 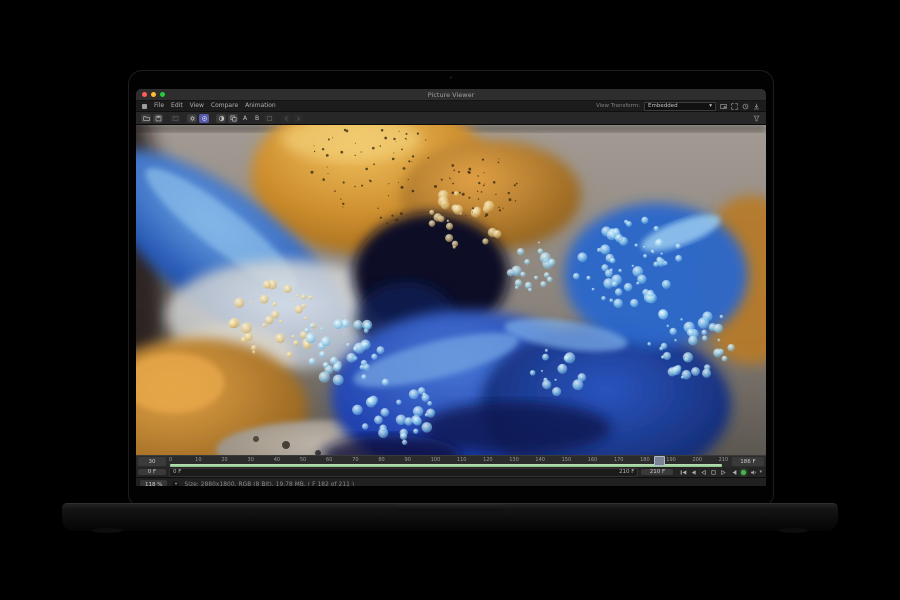 I want to click on range-start-label: 0 F, so click(x=177, y=472).